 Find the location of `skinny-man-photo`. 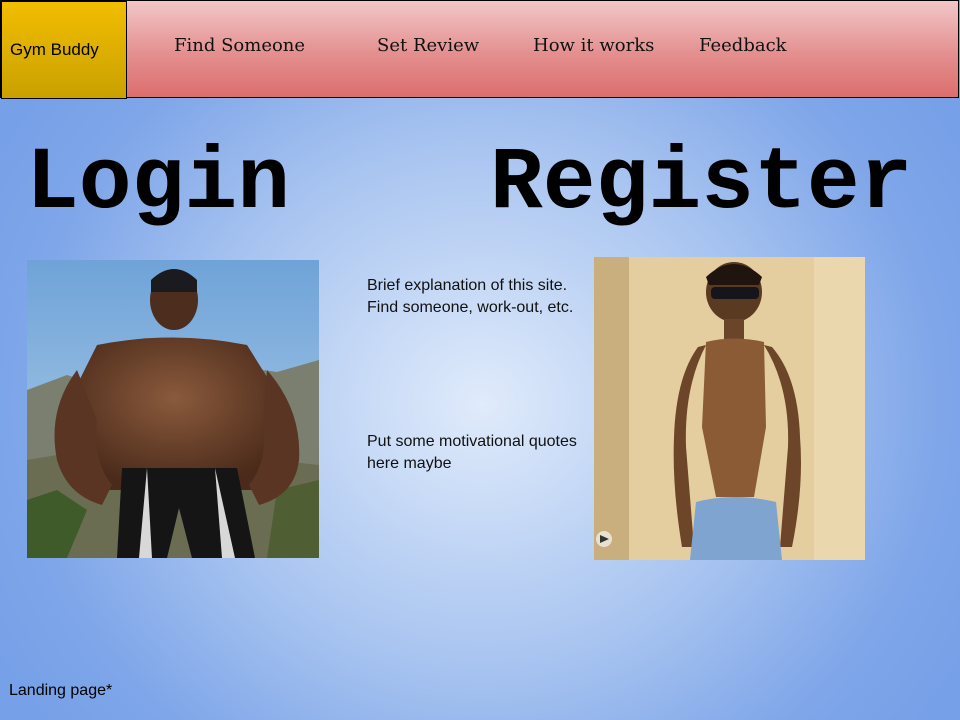

skinny-man-photo is located at coordinates (729, 408).